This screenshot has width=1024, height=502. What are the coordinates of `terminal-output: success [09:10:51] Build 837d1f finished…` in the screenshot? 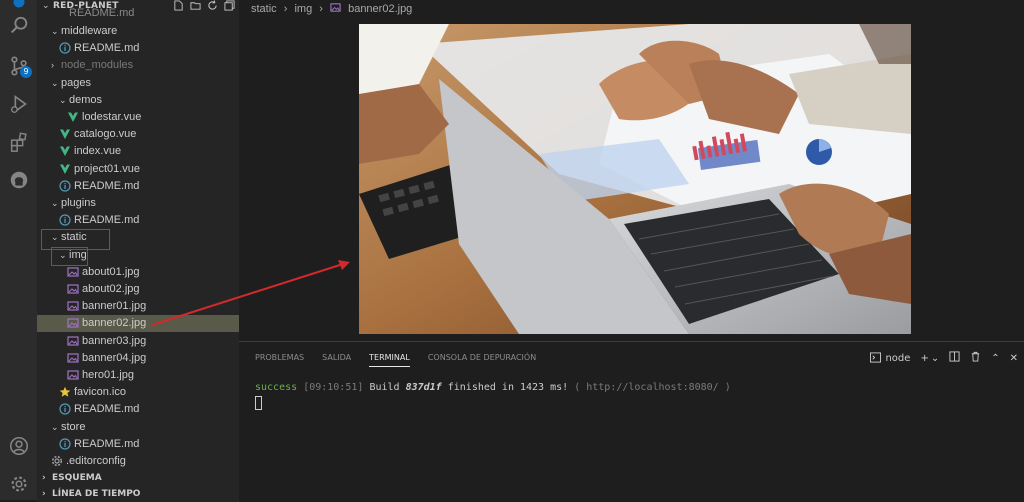 It's located at (493, 387).